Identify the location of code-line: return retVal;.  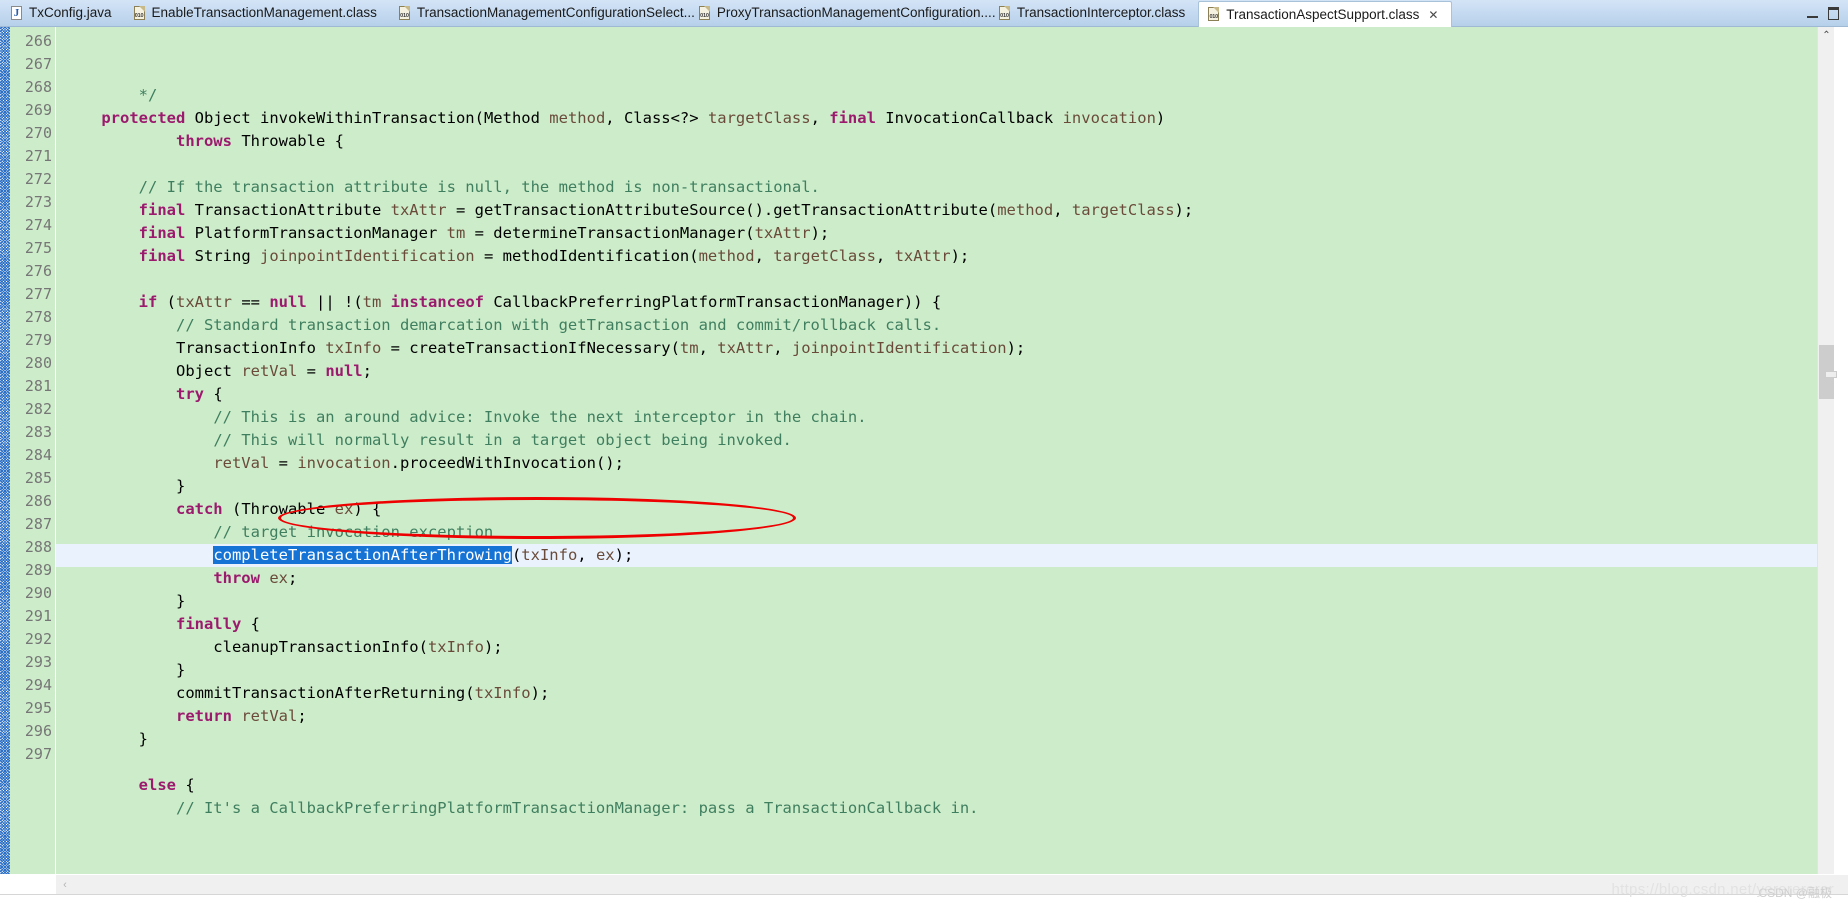
(936, 716).